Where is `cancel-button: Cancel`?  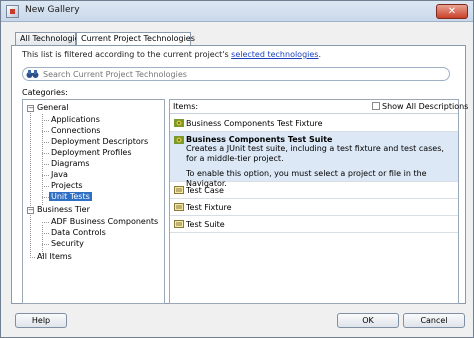 cancel-button: Cancel is located at coordinates (434, 320).